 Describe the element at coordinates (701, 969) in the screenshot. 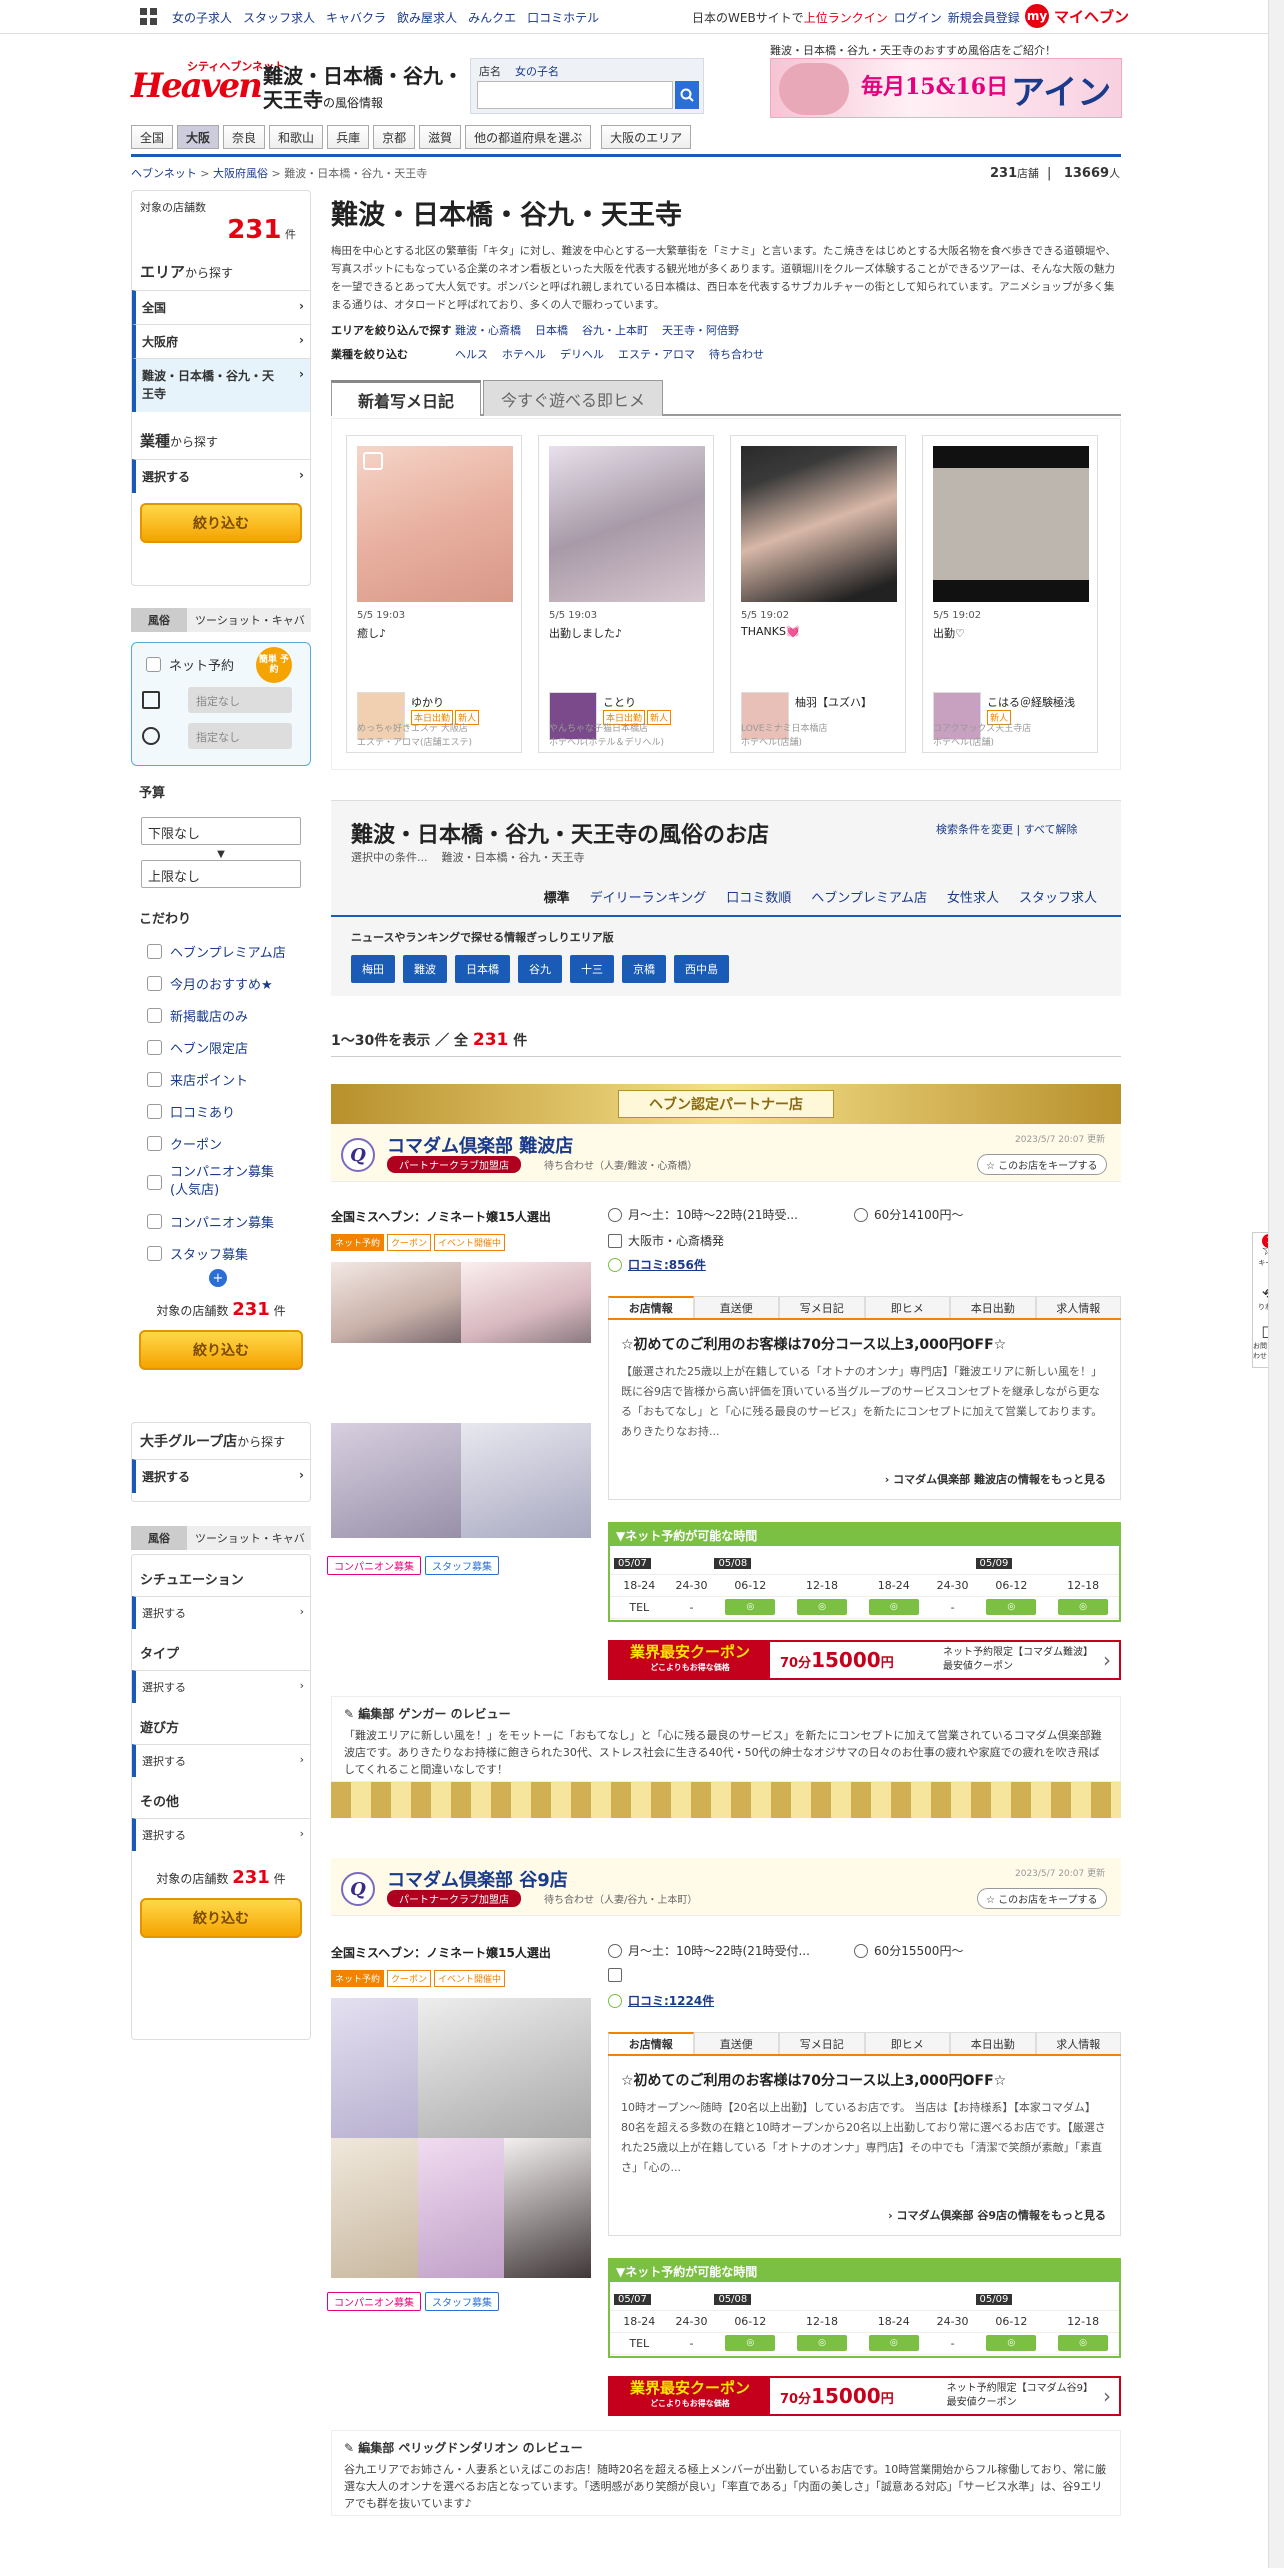

I see `area-button: 西中島` at that location.